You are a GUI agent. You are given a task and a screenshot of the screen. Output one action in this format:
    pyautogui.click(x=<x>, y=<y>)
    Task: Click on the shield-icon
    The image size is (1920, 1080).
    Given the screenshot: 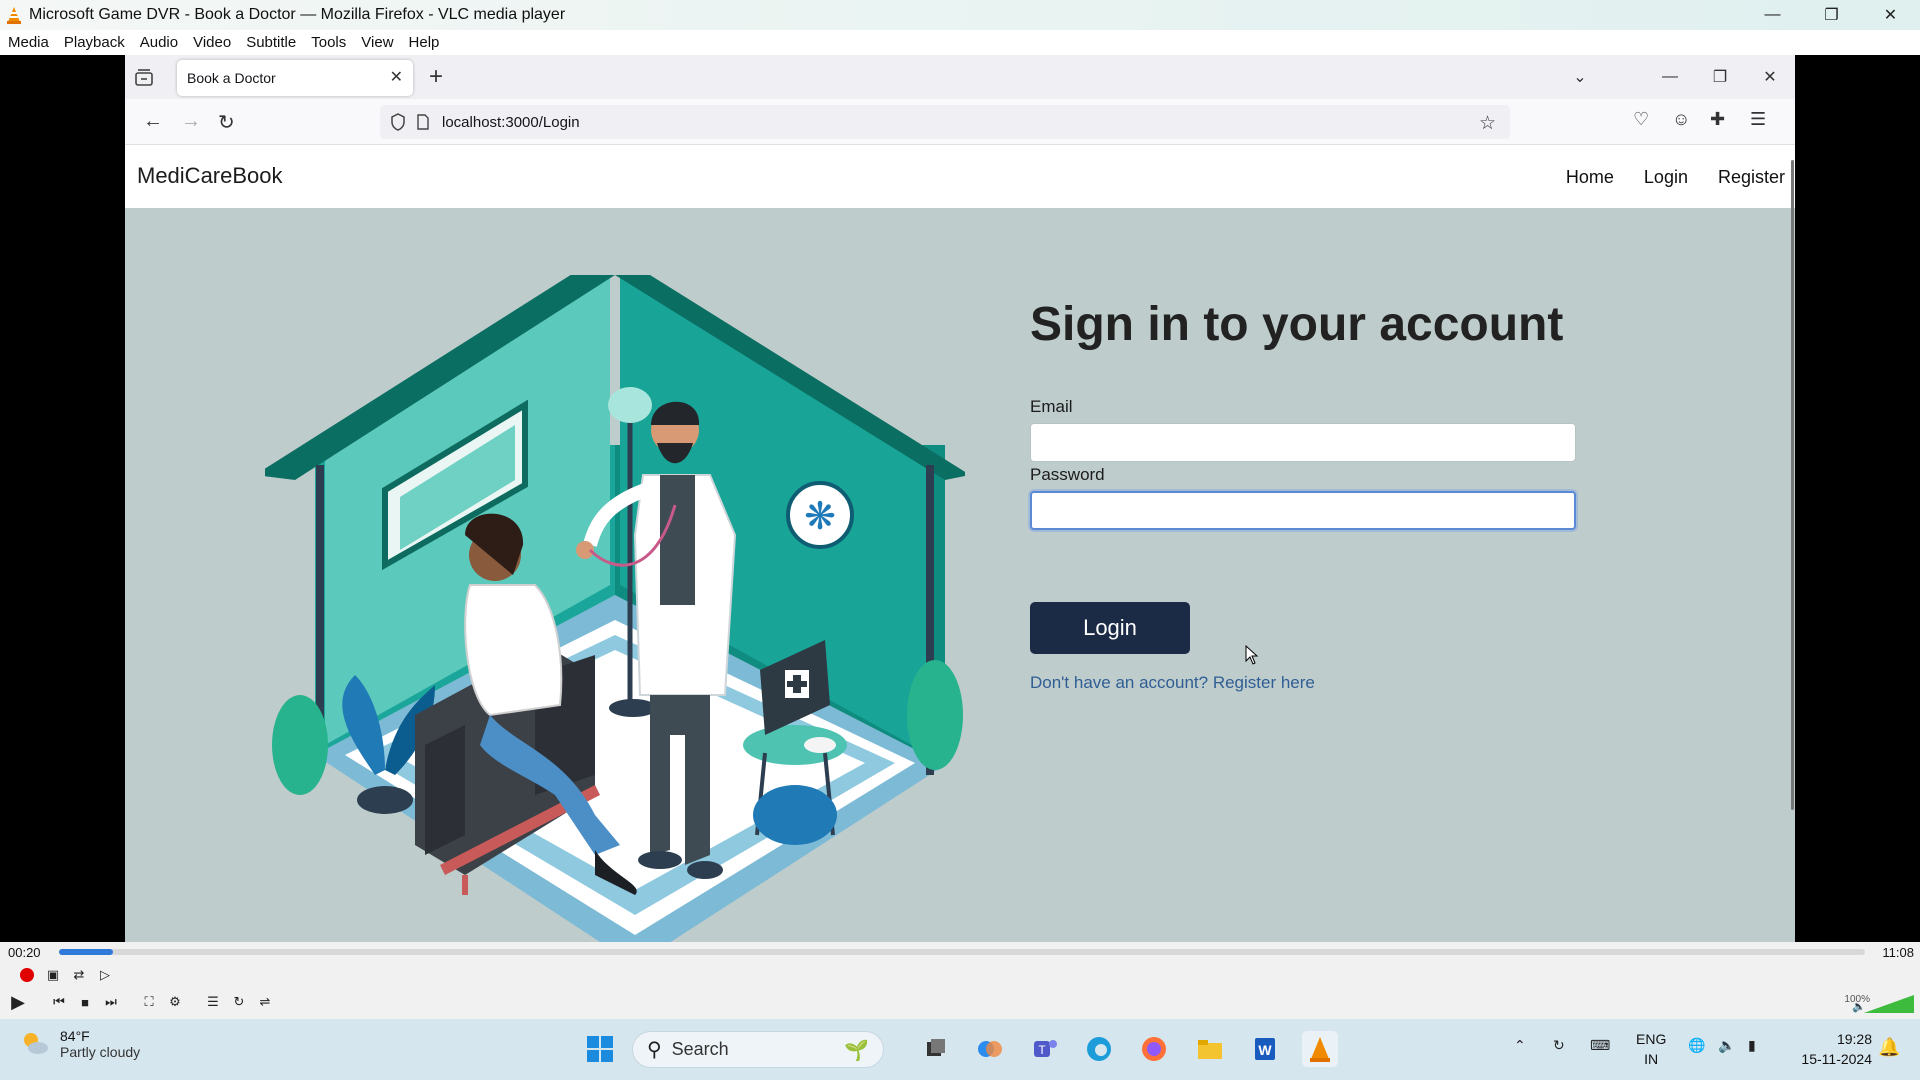 What is the action you would take?
    pyautogui.click(x=398, y=122)
    